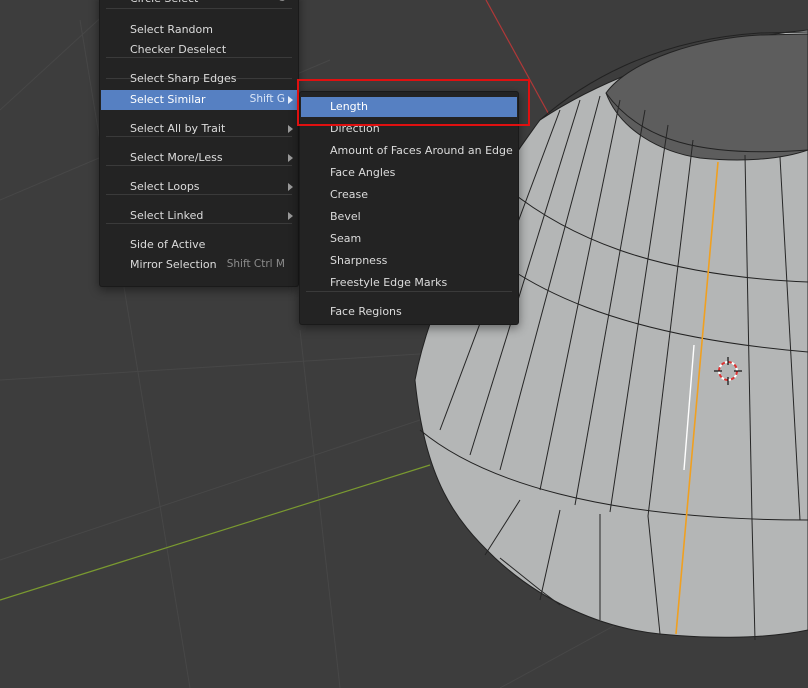 Image resolution: width=808 pixels, height=688 pixels. What do you see at coordinates (349, 106) in the screenshot?
I see `menu-item-label: Length` at bounding box center [349, 106].